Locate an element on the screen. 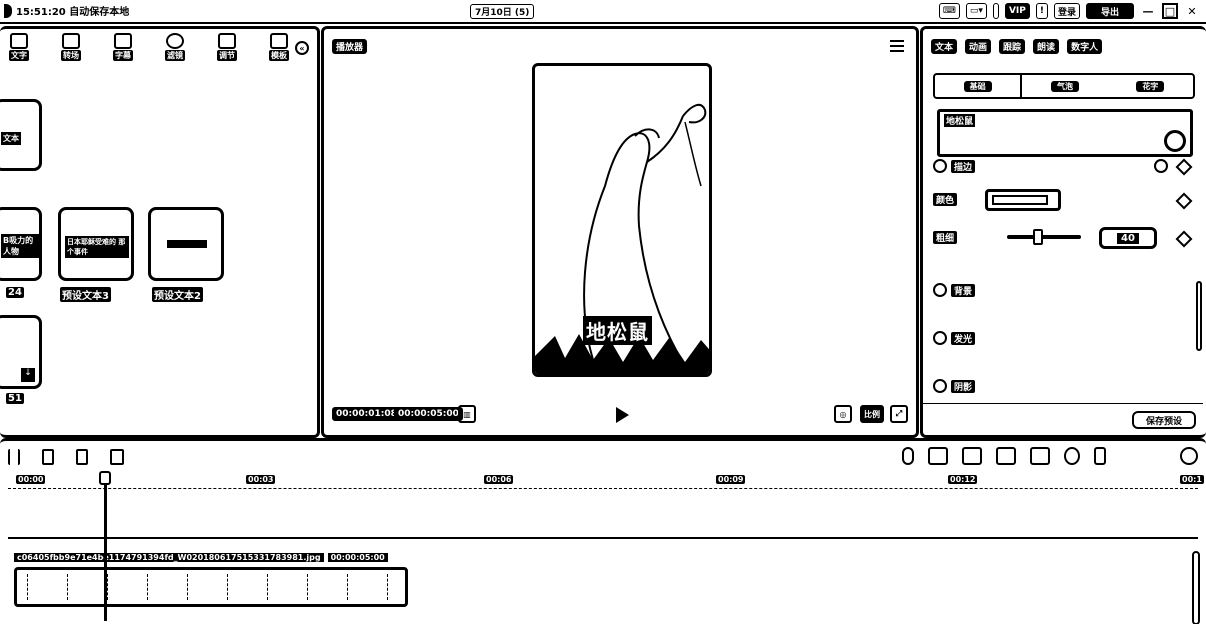 The height and width of the screenshot is (624, 1206). zoom-out-icon is located at coordinates (1072, 456).